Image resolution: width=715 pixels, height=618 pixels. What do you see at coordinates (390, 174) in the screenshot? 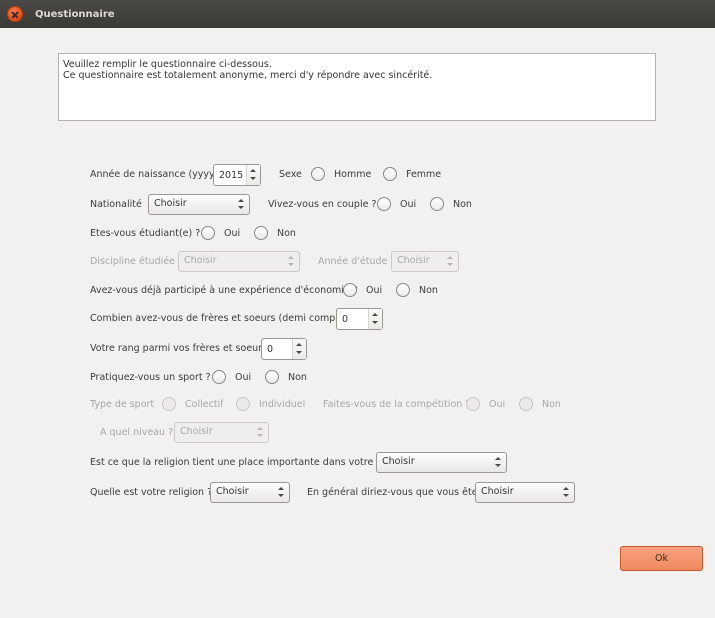
I see `sex-female-radio` at bounding box center [390, 174].